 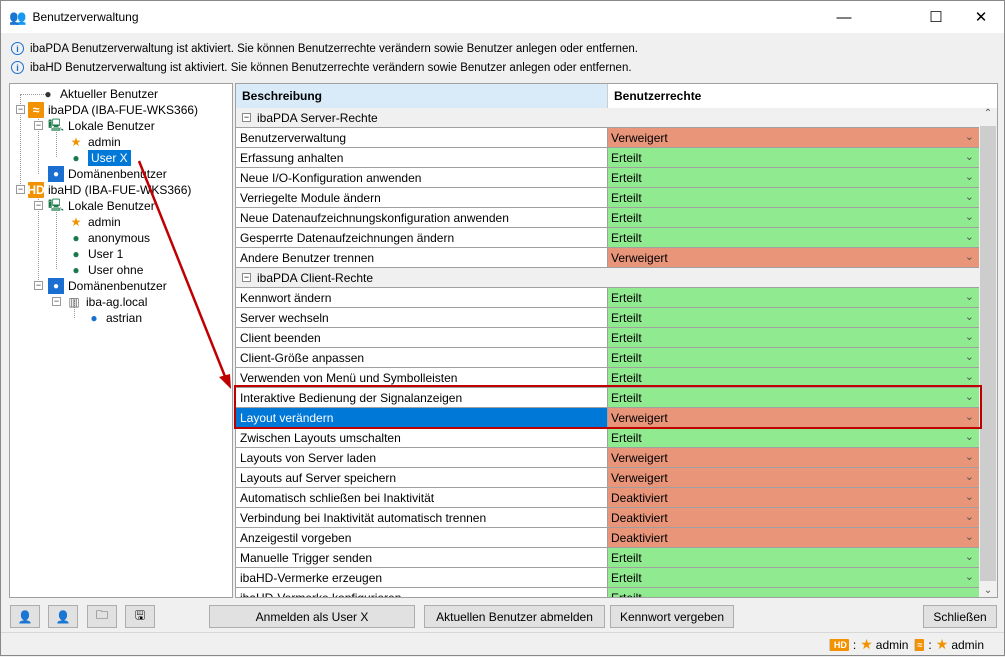 What do you see at coordinates (514, 616) in the screenshot?
I see `logout-current-user-button: Aktuellen Benutzer abmelden` at bounding box center [514, 616].